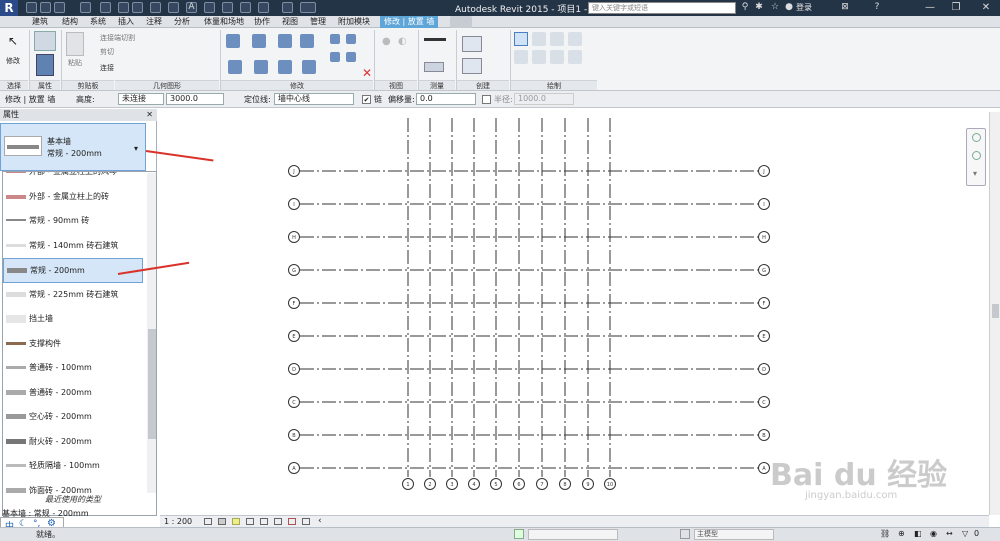 The height and width of the screenshot is (541, 1000). I want to click on active-workset-select, so click(573, 534).